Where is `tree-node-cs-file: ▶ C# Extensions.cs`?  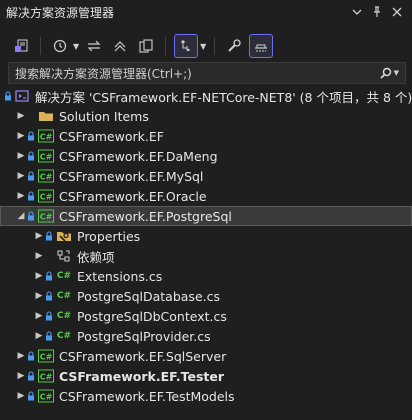
tree-node-cs-file: ▶ C# Extensions.cs is located at coordinates (206, 276).